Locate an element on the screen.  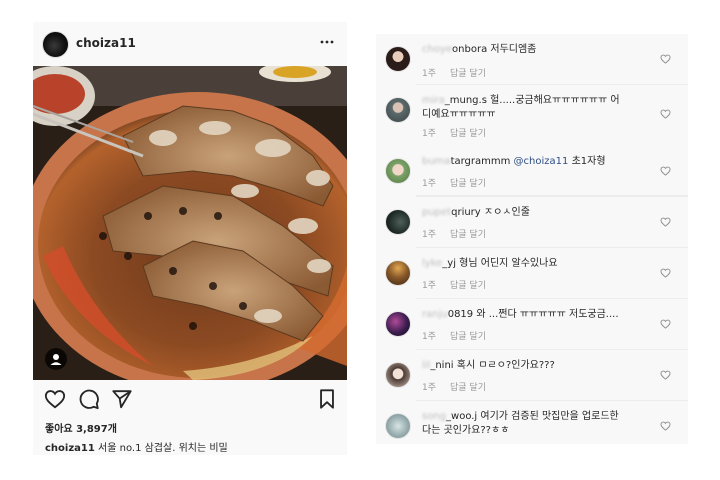
comment-body: ㅈㅇㅅ인줄 is located at coordinates (505, 212).